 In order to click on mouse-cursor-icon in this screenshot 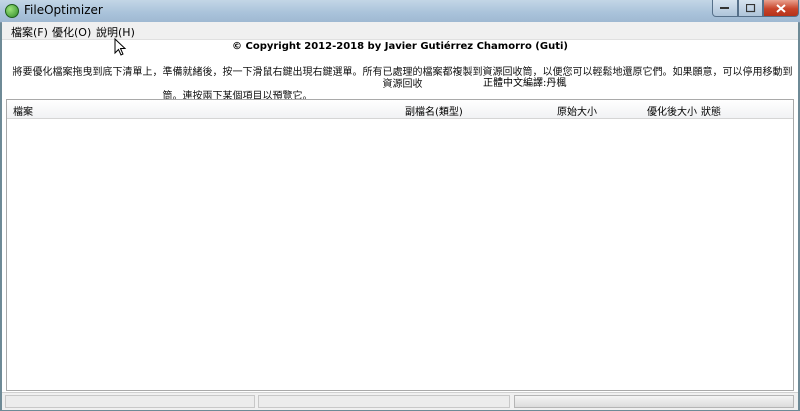, I will do `click(120, 47)`.